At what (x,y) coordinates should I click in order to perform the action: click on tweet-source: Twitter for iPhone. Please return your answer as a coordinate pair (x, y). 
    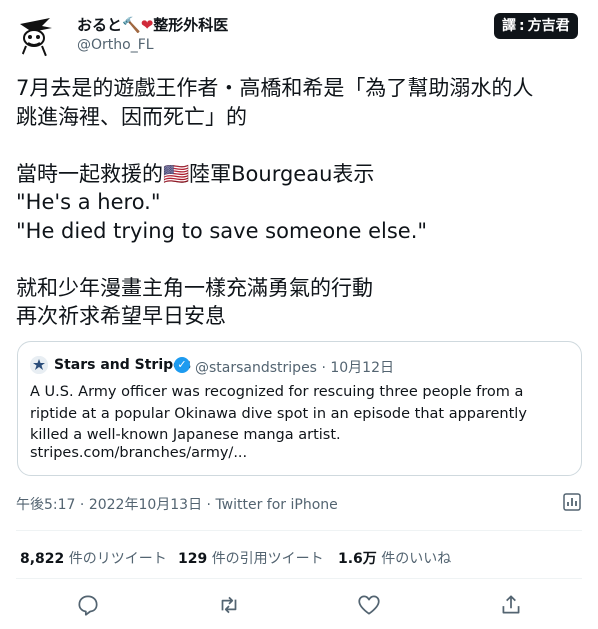
    Looking at the image, I should click on (276, 505).